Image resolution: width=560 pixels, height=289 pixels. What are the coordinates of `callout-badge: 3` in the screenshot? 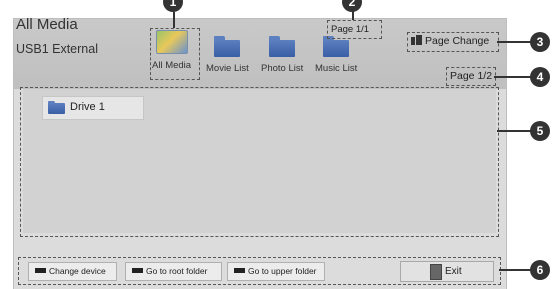 It's located at (540, 42).